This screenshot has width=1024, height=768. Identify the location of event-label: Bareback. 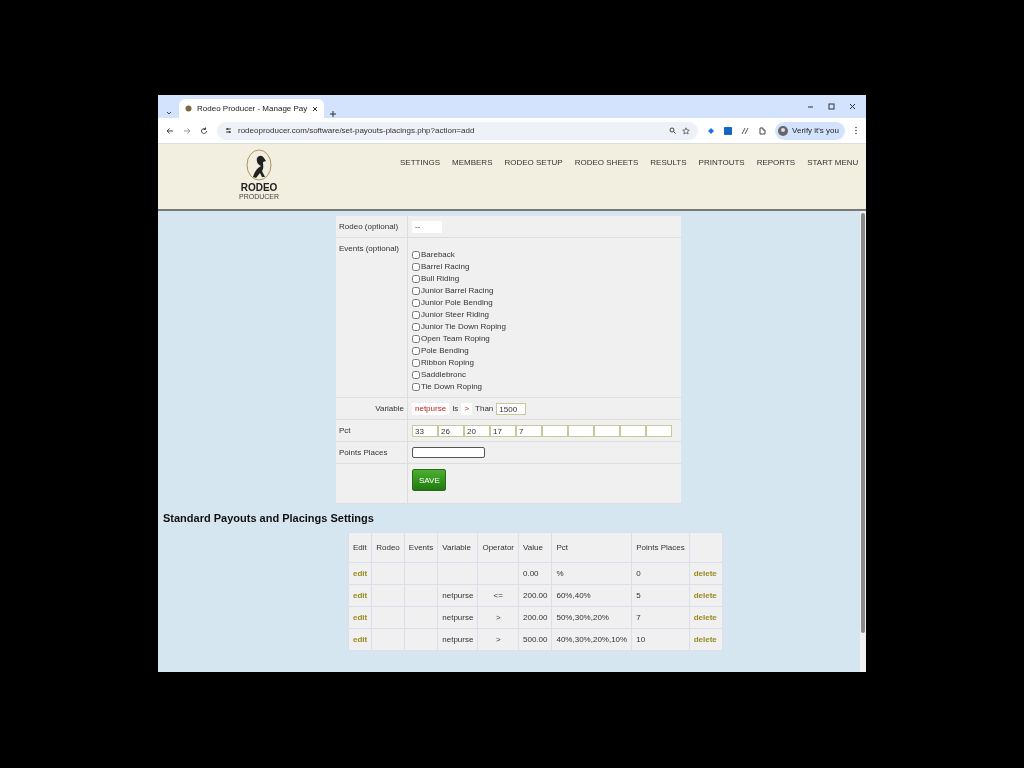
(438, 255).